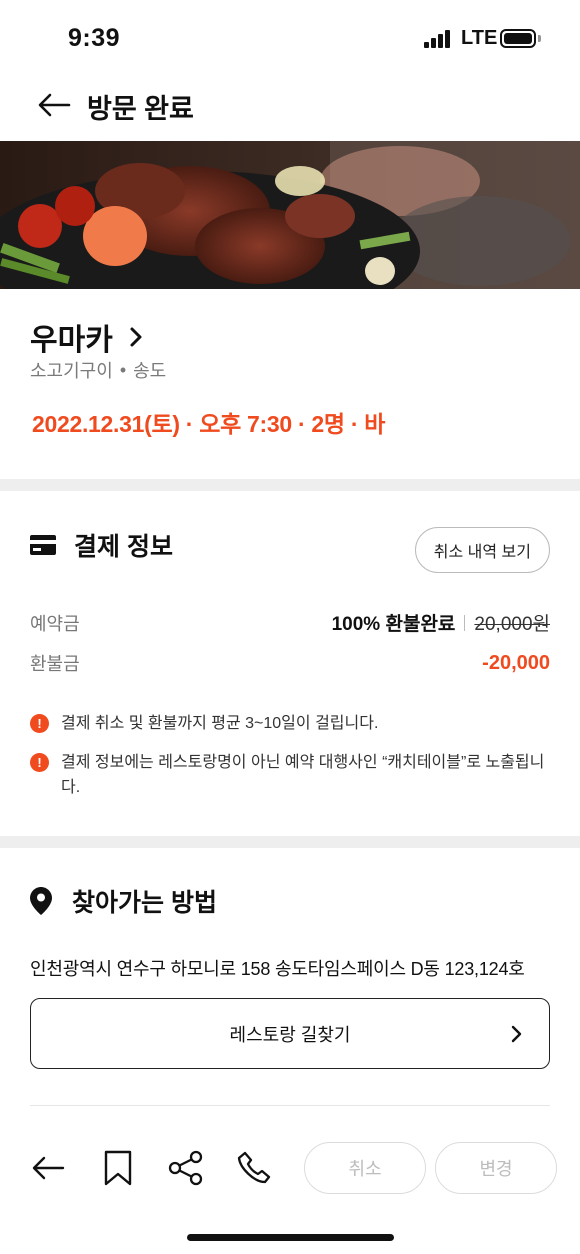 The height and width of the screenshot is (1254, 580). I want to click on content-divider, so click(290, 1105).